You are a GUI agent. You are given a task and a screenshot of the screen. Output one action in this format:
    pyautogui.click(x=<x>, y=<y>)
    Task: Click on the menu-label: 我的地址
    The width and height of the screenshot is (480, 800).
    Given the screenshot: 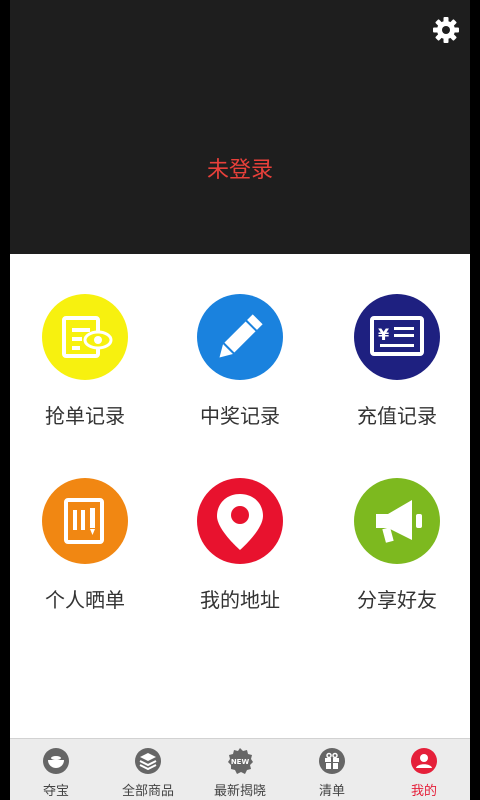 What is the action you would take?
    pyautogui.click(x=240, y=600)
    